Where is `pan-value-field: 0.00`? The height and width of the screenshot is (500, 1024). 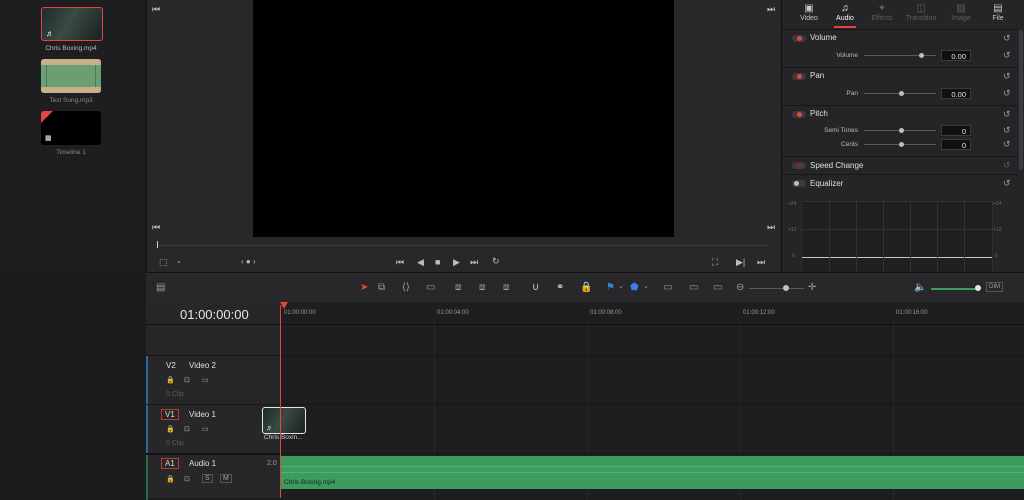
pan-value-field: 0.00 is located at coordinates (956, 93).